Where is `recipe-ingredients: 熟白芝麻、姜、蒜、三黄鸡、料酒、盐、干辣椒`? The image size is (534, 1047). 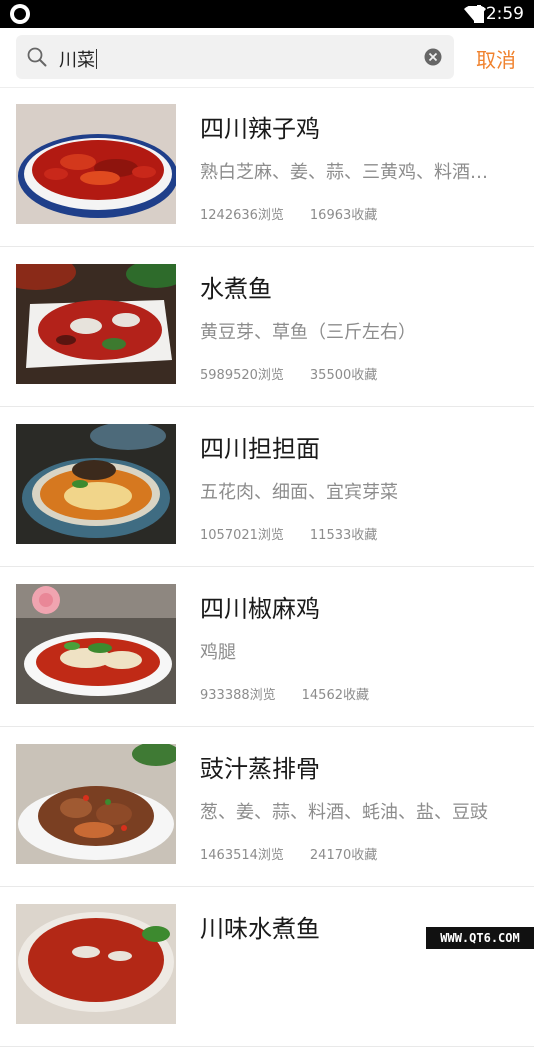
recipe-ingredients: 熟白芝麻、姜、蒜、三黄鸡、料酒、盐、干辣椒 is located at coordinates (350, 172).